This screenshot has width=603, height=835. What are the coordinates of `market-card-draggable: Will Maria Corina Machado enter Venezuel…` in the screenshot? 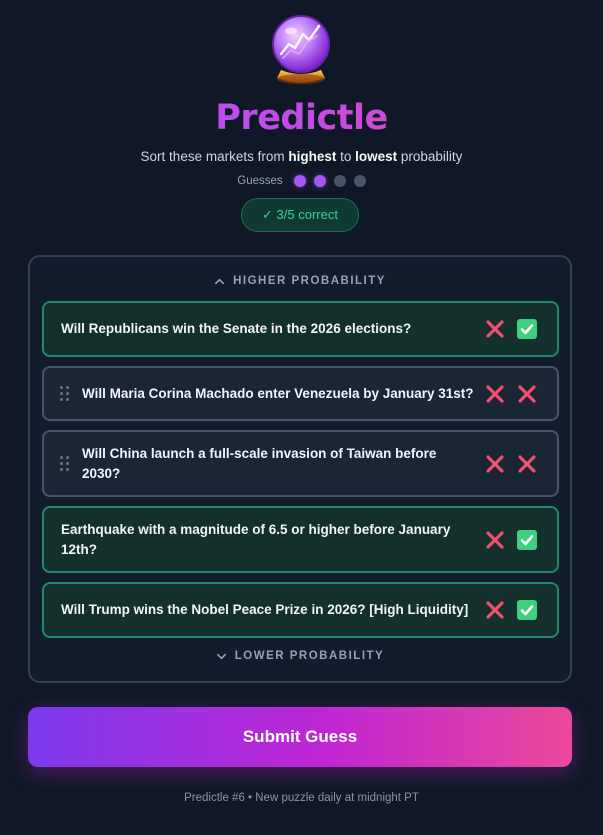 It's located at (300, 393).